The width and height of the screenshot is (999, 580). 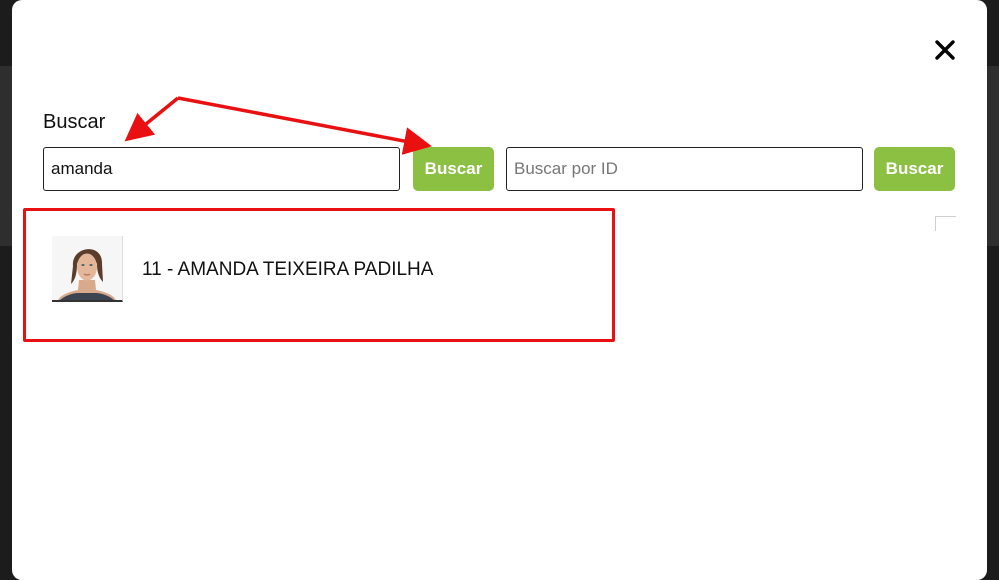 What do you see at coordinates (914, 169) in the screenshot?
I see `id-search-button: Buscar` at bounding box center [914, 169].